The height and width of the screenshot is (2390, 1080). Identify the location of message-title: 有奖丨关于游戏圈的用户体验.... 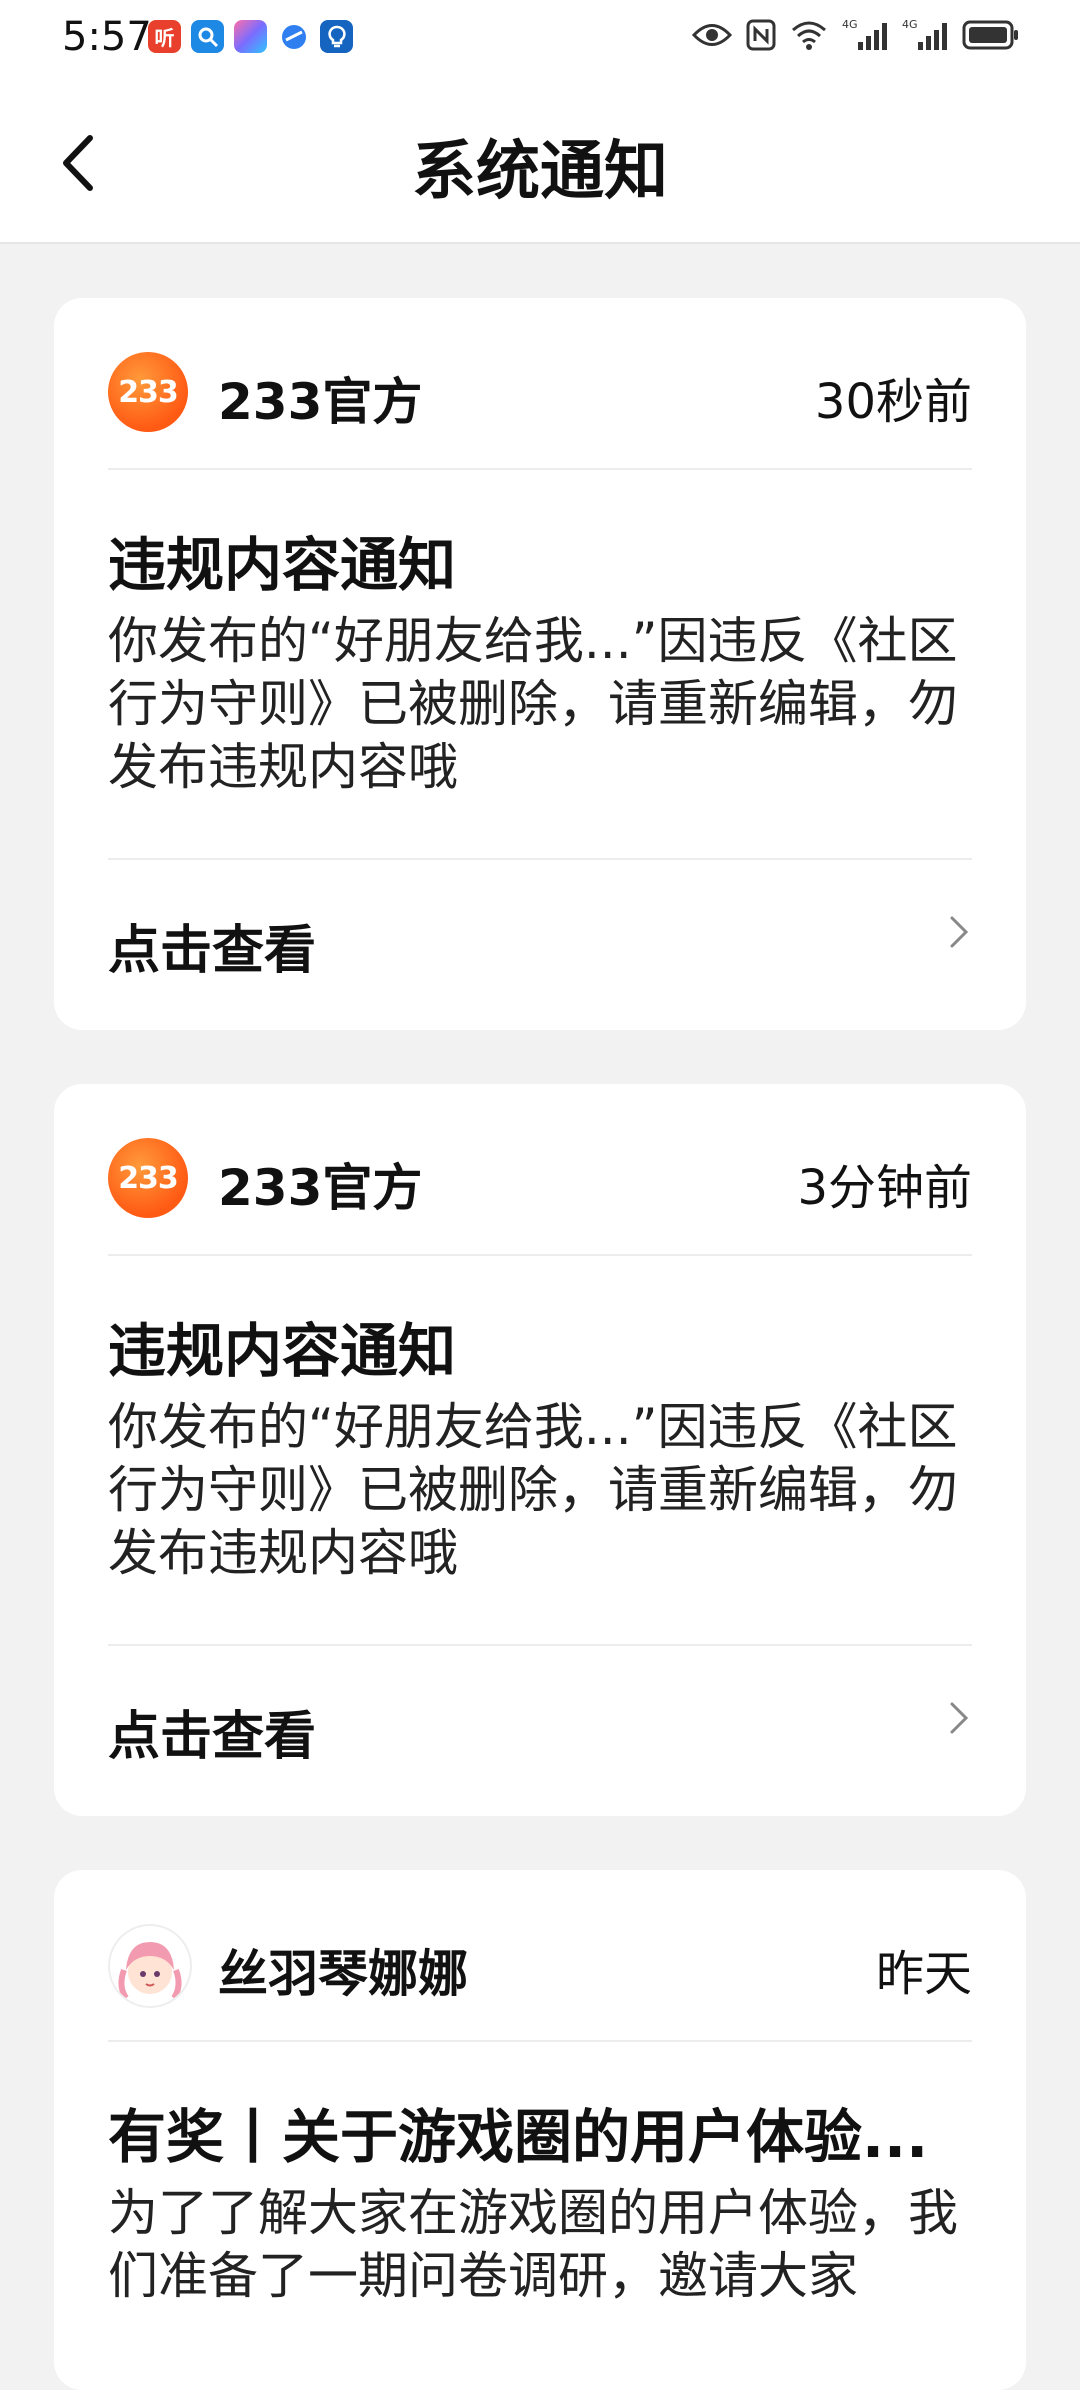
(518, 2137).